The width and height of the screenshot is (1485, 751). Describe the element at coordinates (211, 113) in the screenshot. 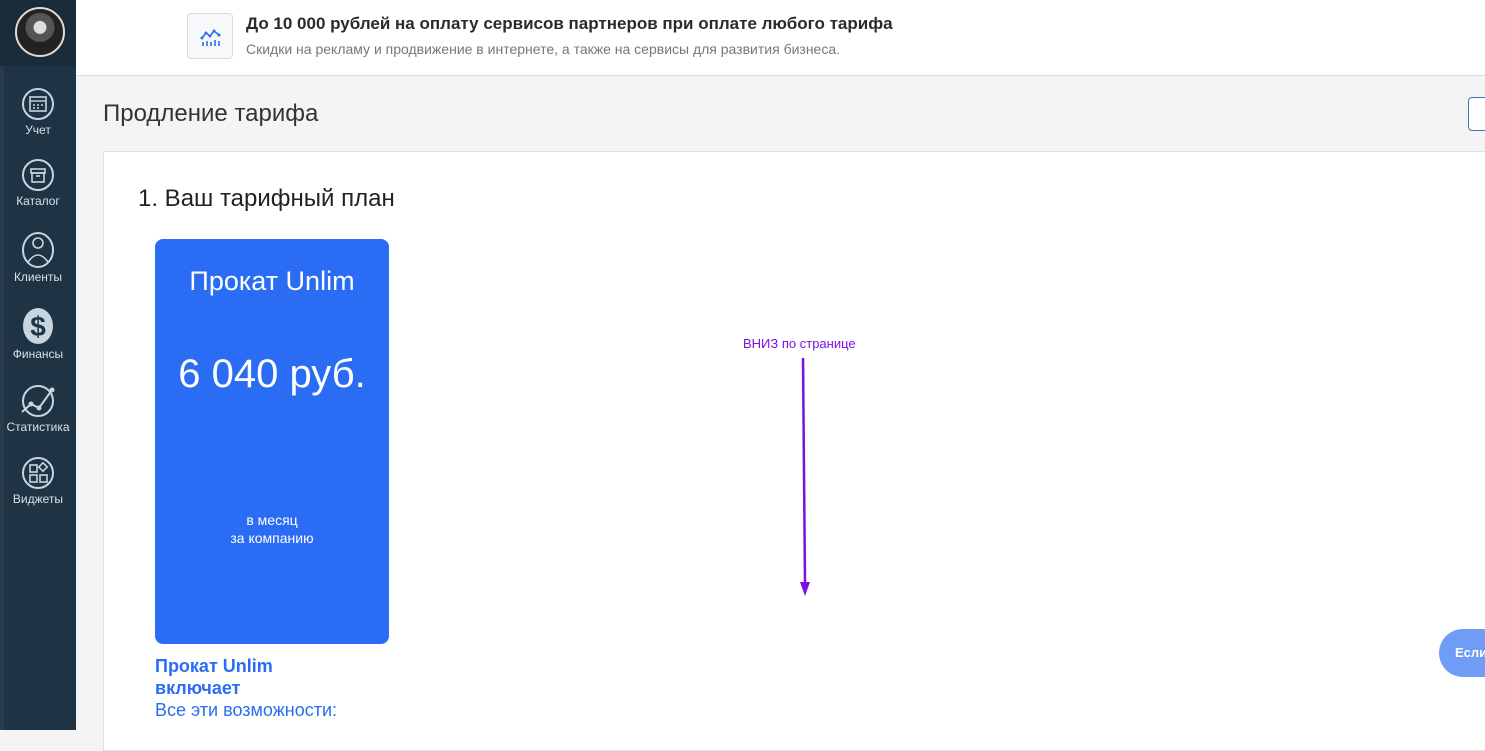

I see `page-title: Продление тарифа` at that location.